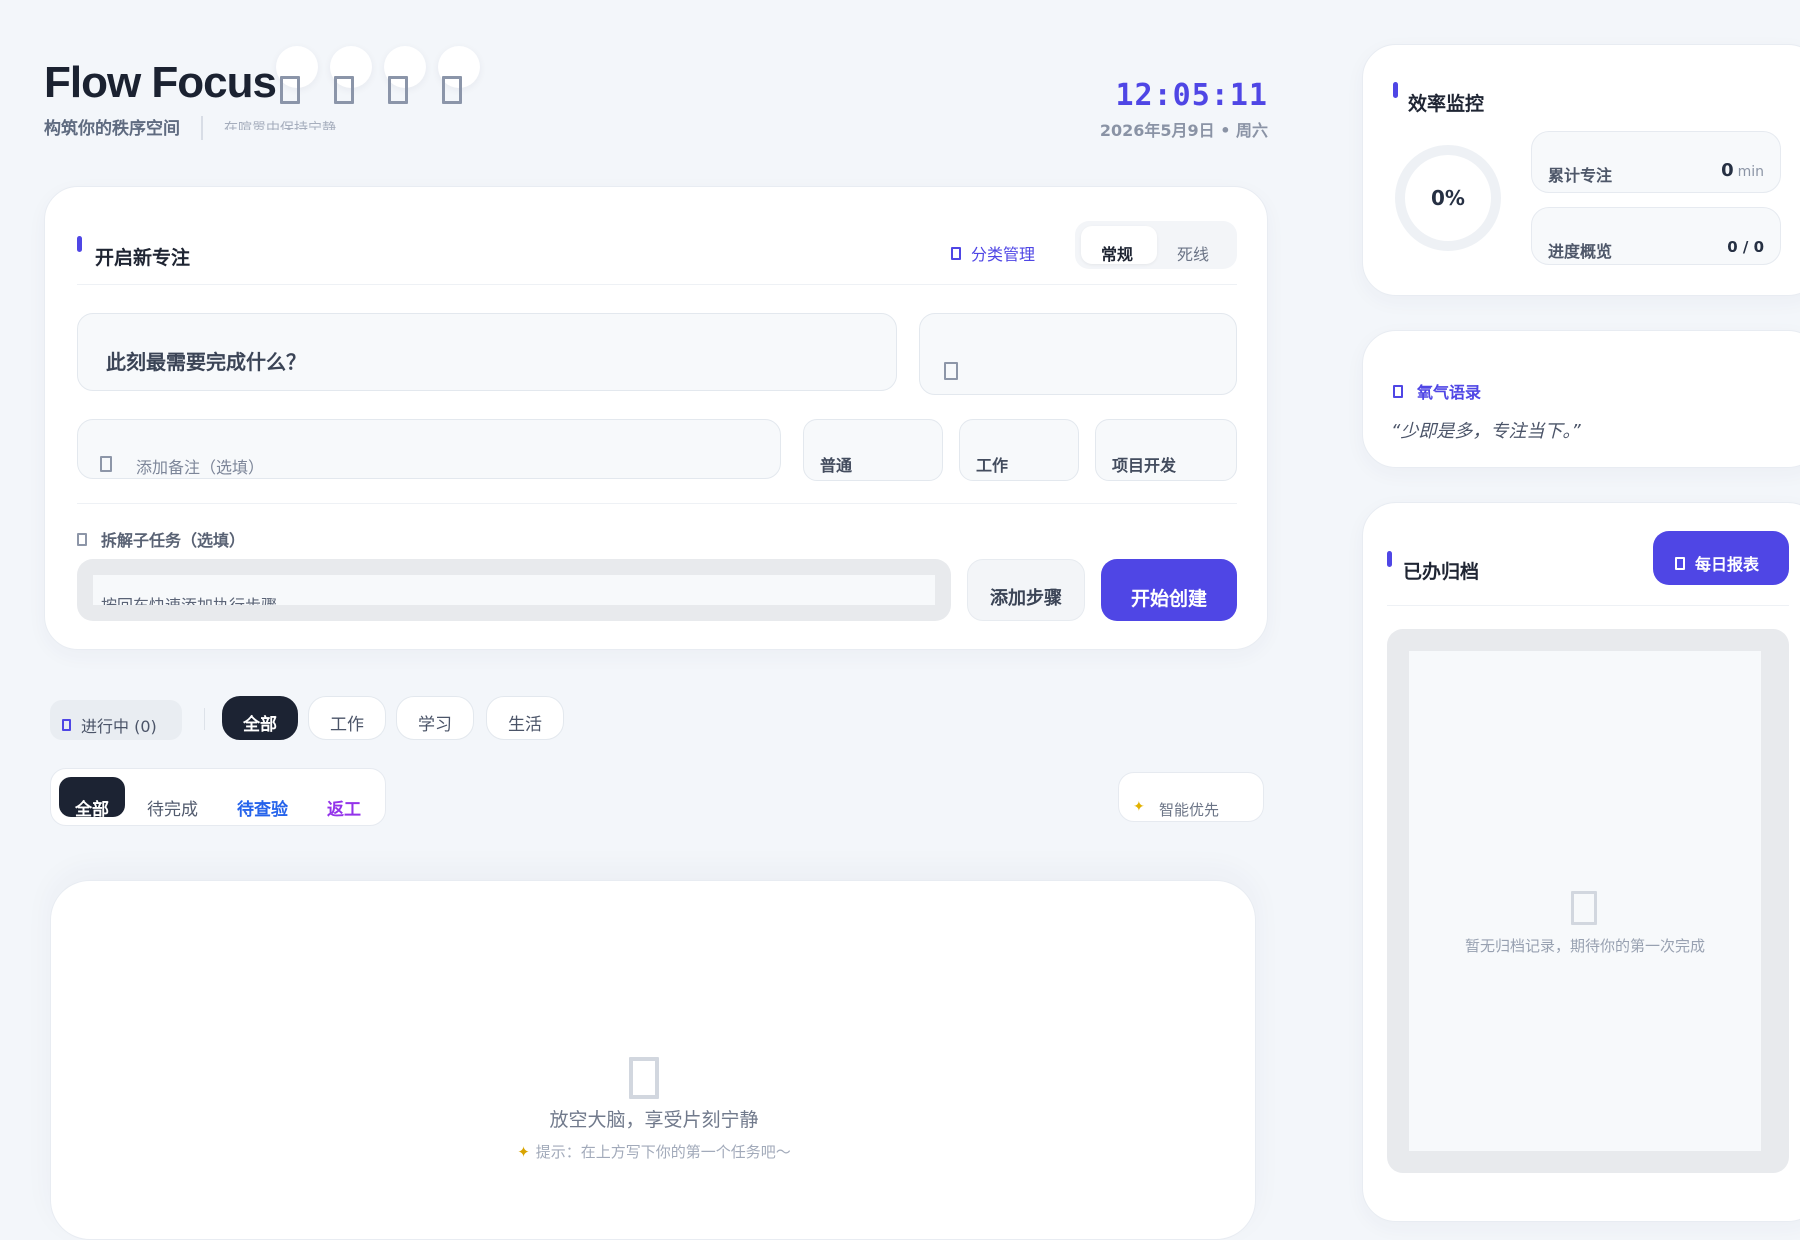 The width and height of the screenshot is (1800, 1240). What do you see at coordinates (202, 128) in the screenshot?
I see `subtitle-divider` at bounding box center [202, 128].